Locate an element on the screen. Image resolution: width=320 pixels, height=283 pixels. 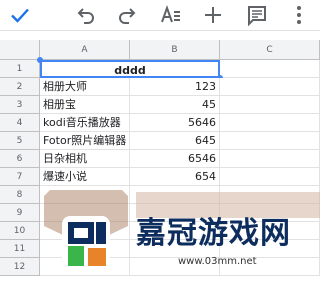
row-header: 6 is located at coordinates (20, 159).